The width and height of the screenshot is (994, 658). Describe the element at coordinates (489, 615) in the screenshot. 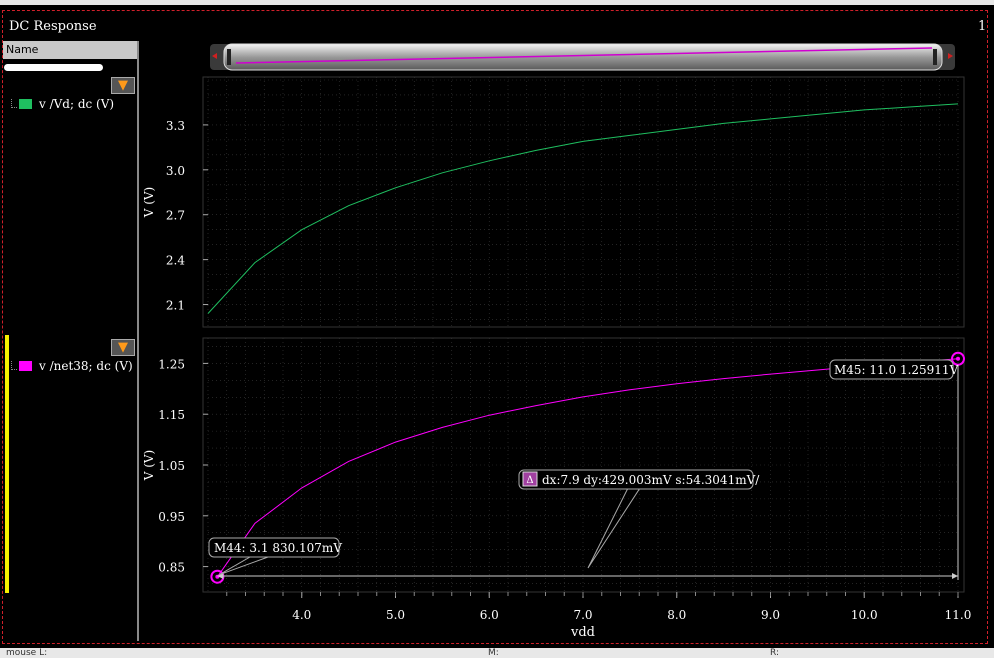

I see `x-tick-label: 6.0` at that location.